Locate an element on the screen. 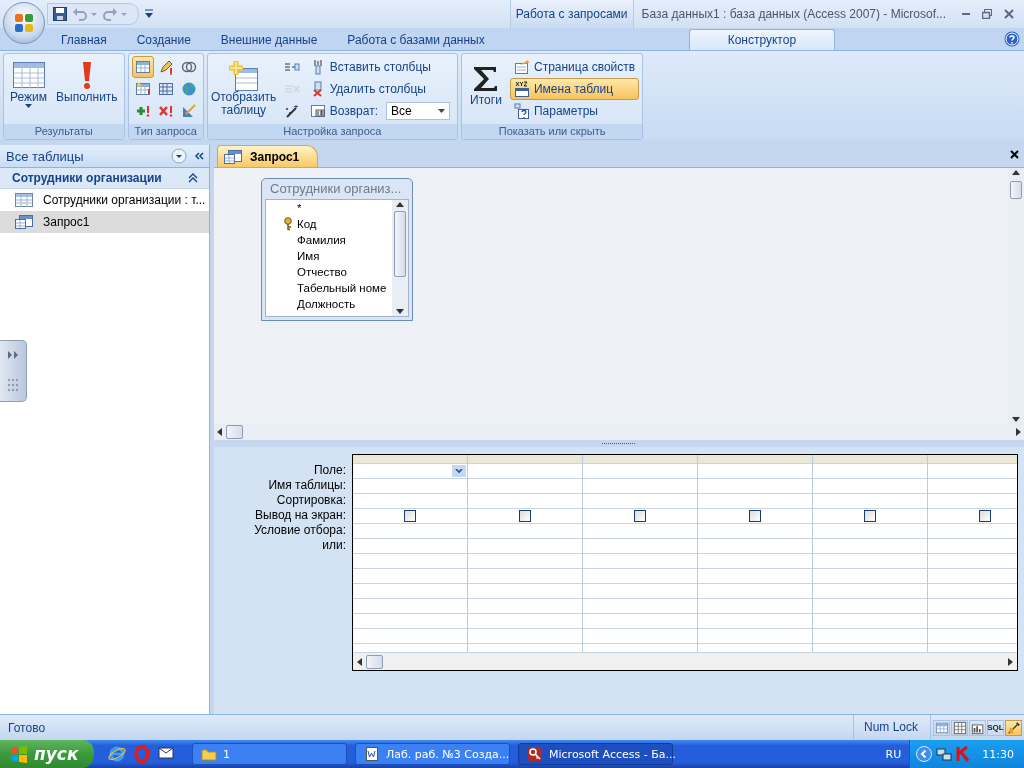 Image resolution: width=1024 pixels, height=768 pixels. folder-icon is located at coordinates (209, 754).